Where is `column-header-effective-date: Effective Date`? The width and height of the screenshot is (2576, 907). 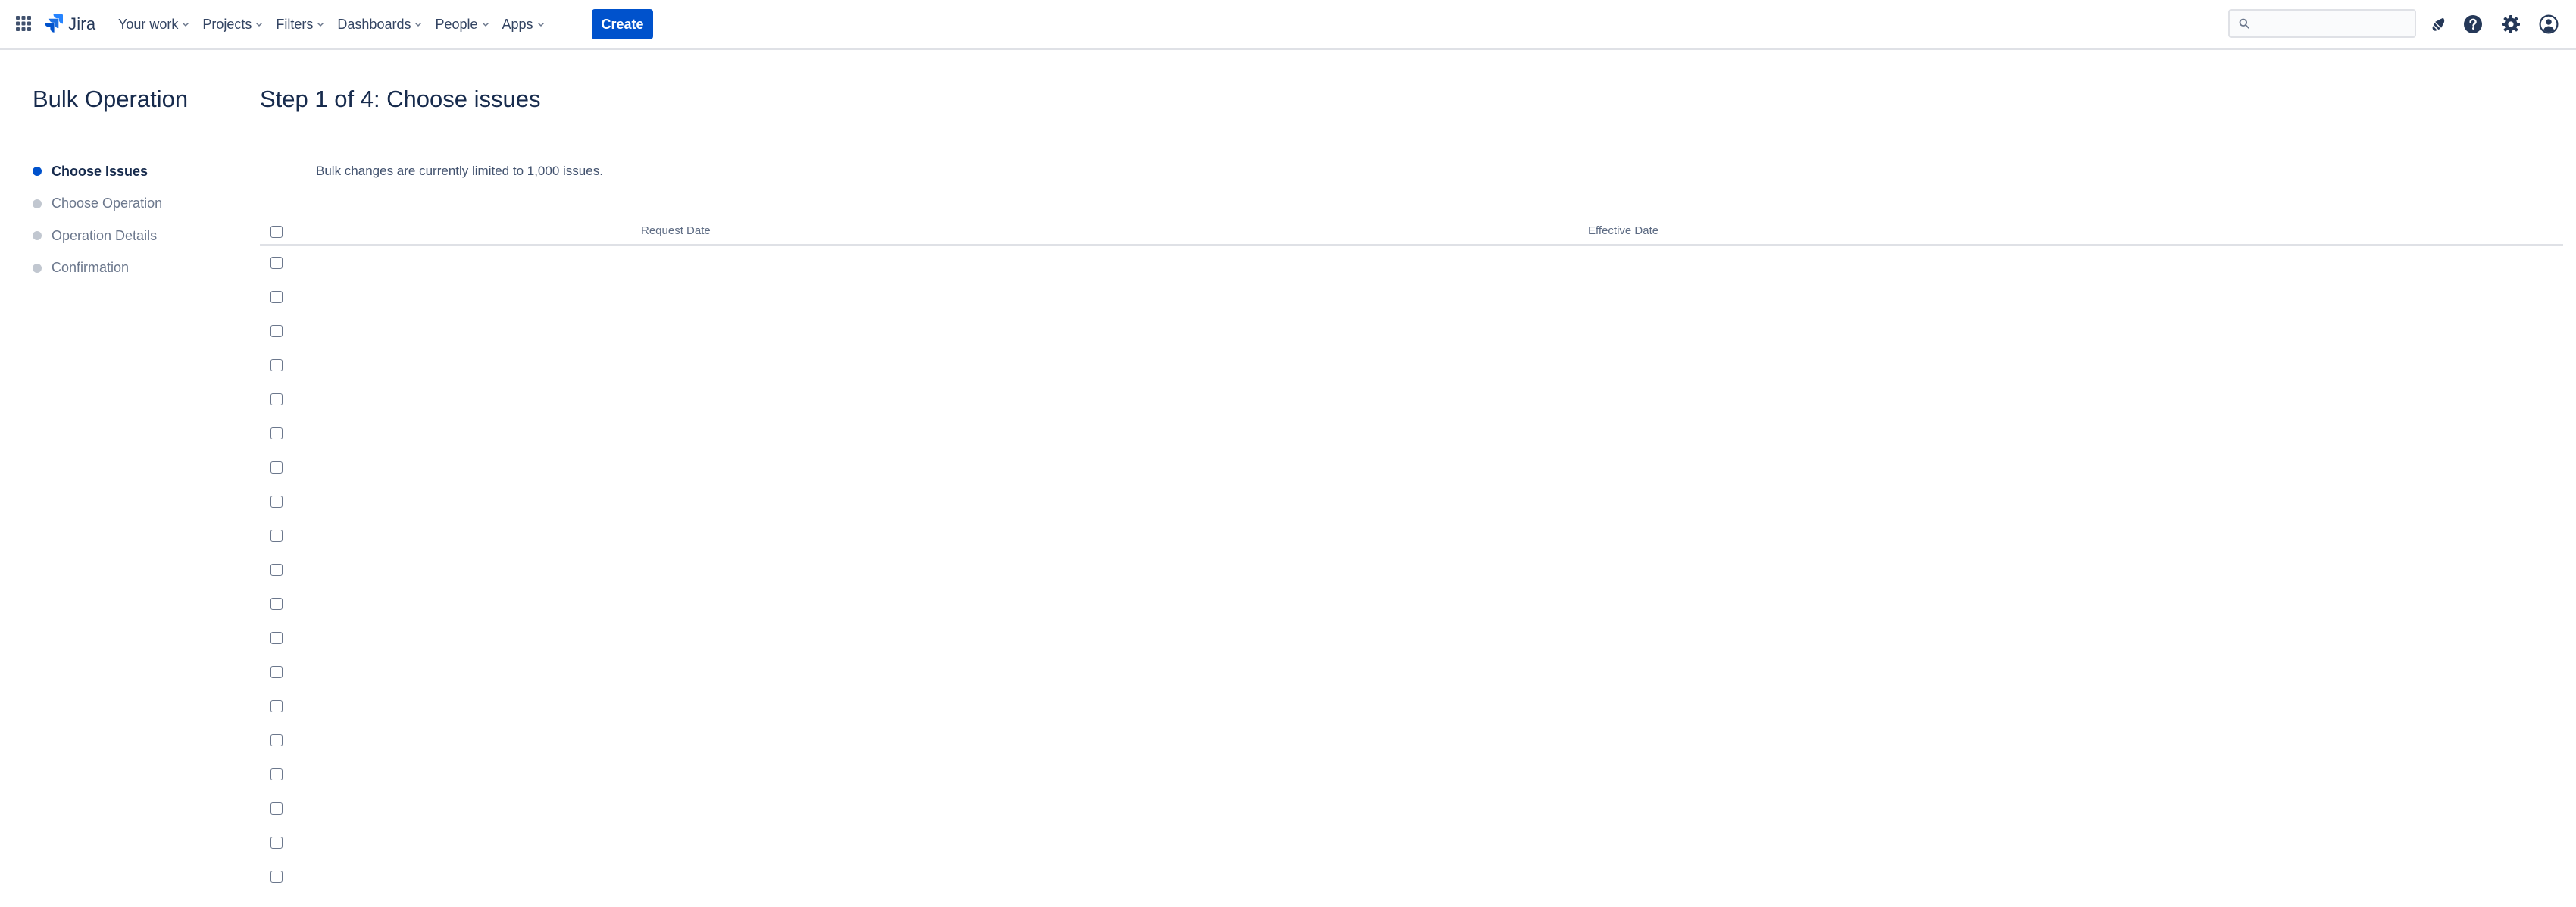
column-header-effective-date: Effective Date is located at coordinates (1623, 230).